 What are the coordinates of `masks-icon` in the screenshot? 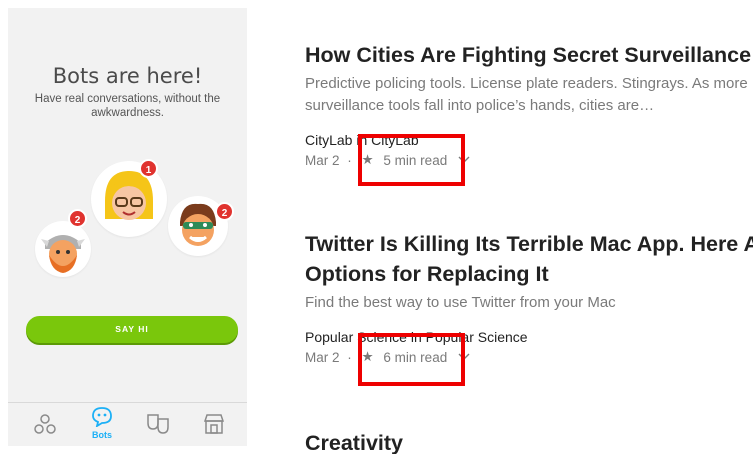 It's located at (158, 424).